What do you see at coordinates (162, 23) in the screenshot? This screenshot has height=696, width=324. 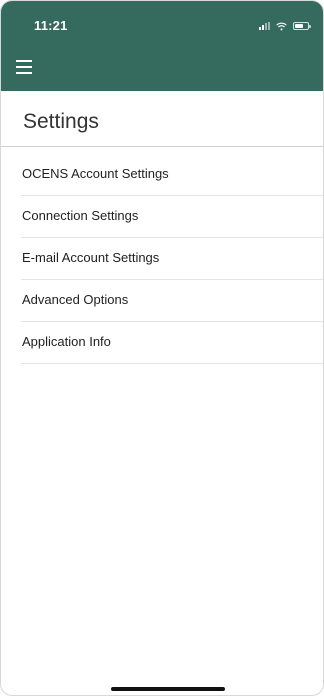 I see `status-bar: 11:21` at bounding box center [162, 23].